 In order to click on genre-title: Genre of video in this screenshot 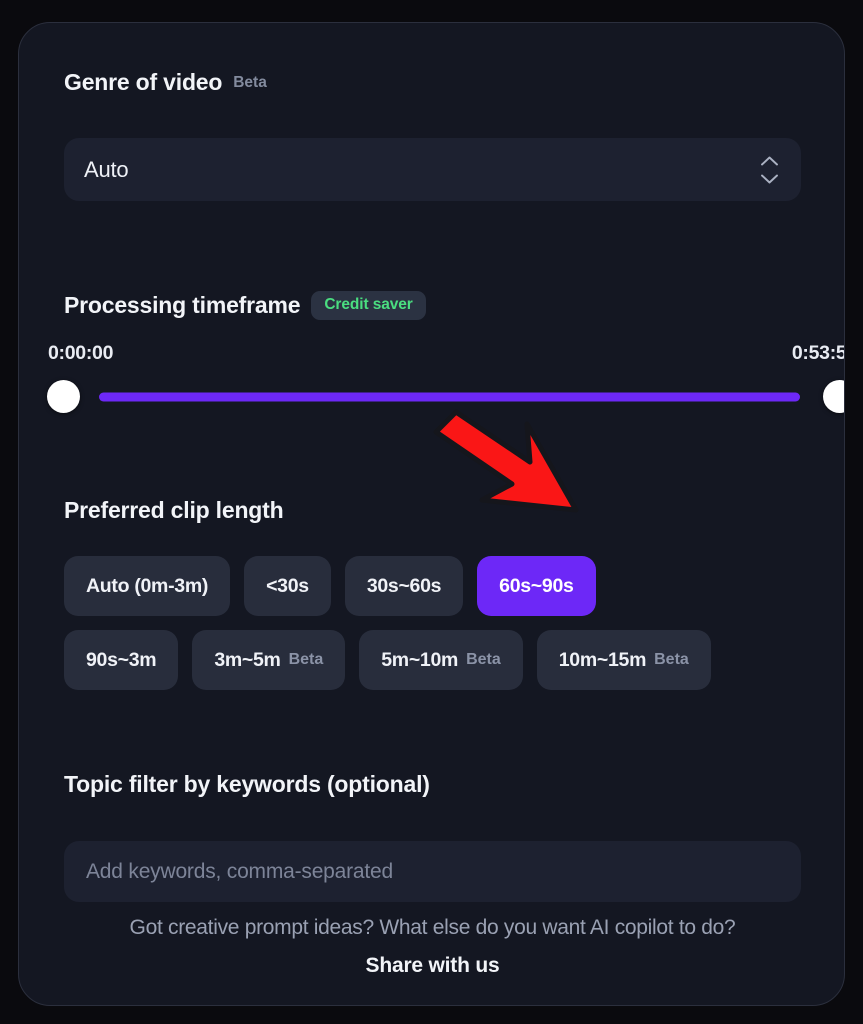, I will do `click(143, 82)`.